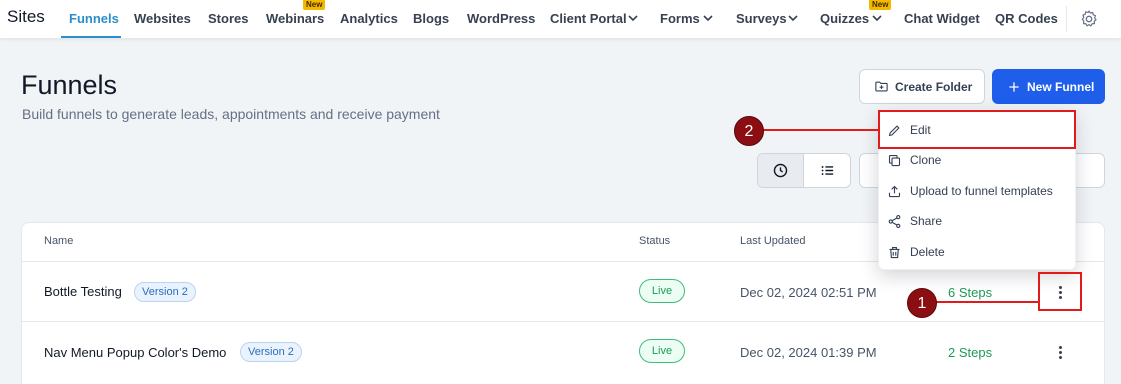 Image resolution: width=1121 pixels, height=384 pixels. Describe the element at coordinates (295, 18) in the screenshot. I see `tab-webinars: Webinars` at that location.